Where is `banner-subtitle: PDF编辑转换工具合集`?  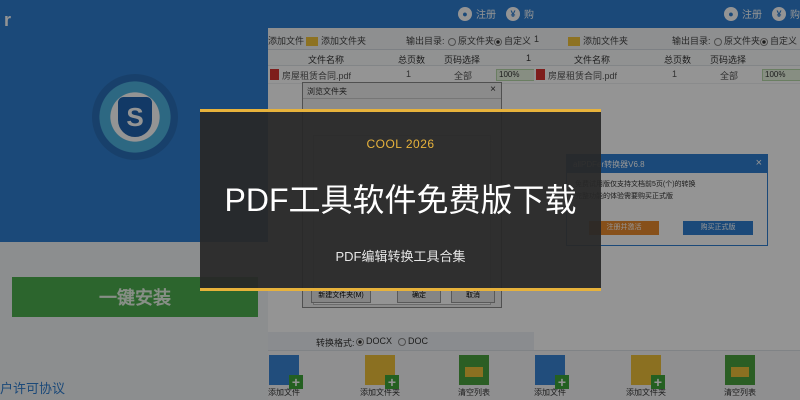
banner-subtitle: PDF编辑转换工具合集 is located at coordinates (400, 256).